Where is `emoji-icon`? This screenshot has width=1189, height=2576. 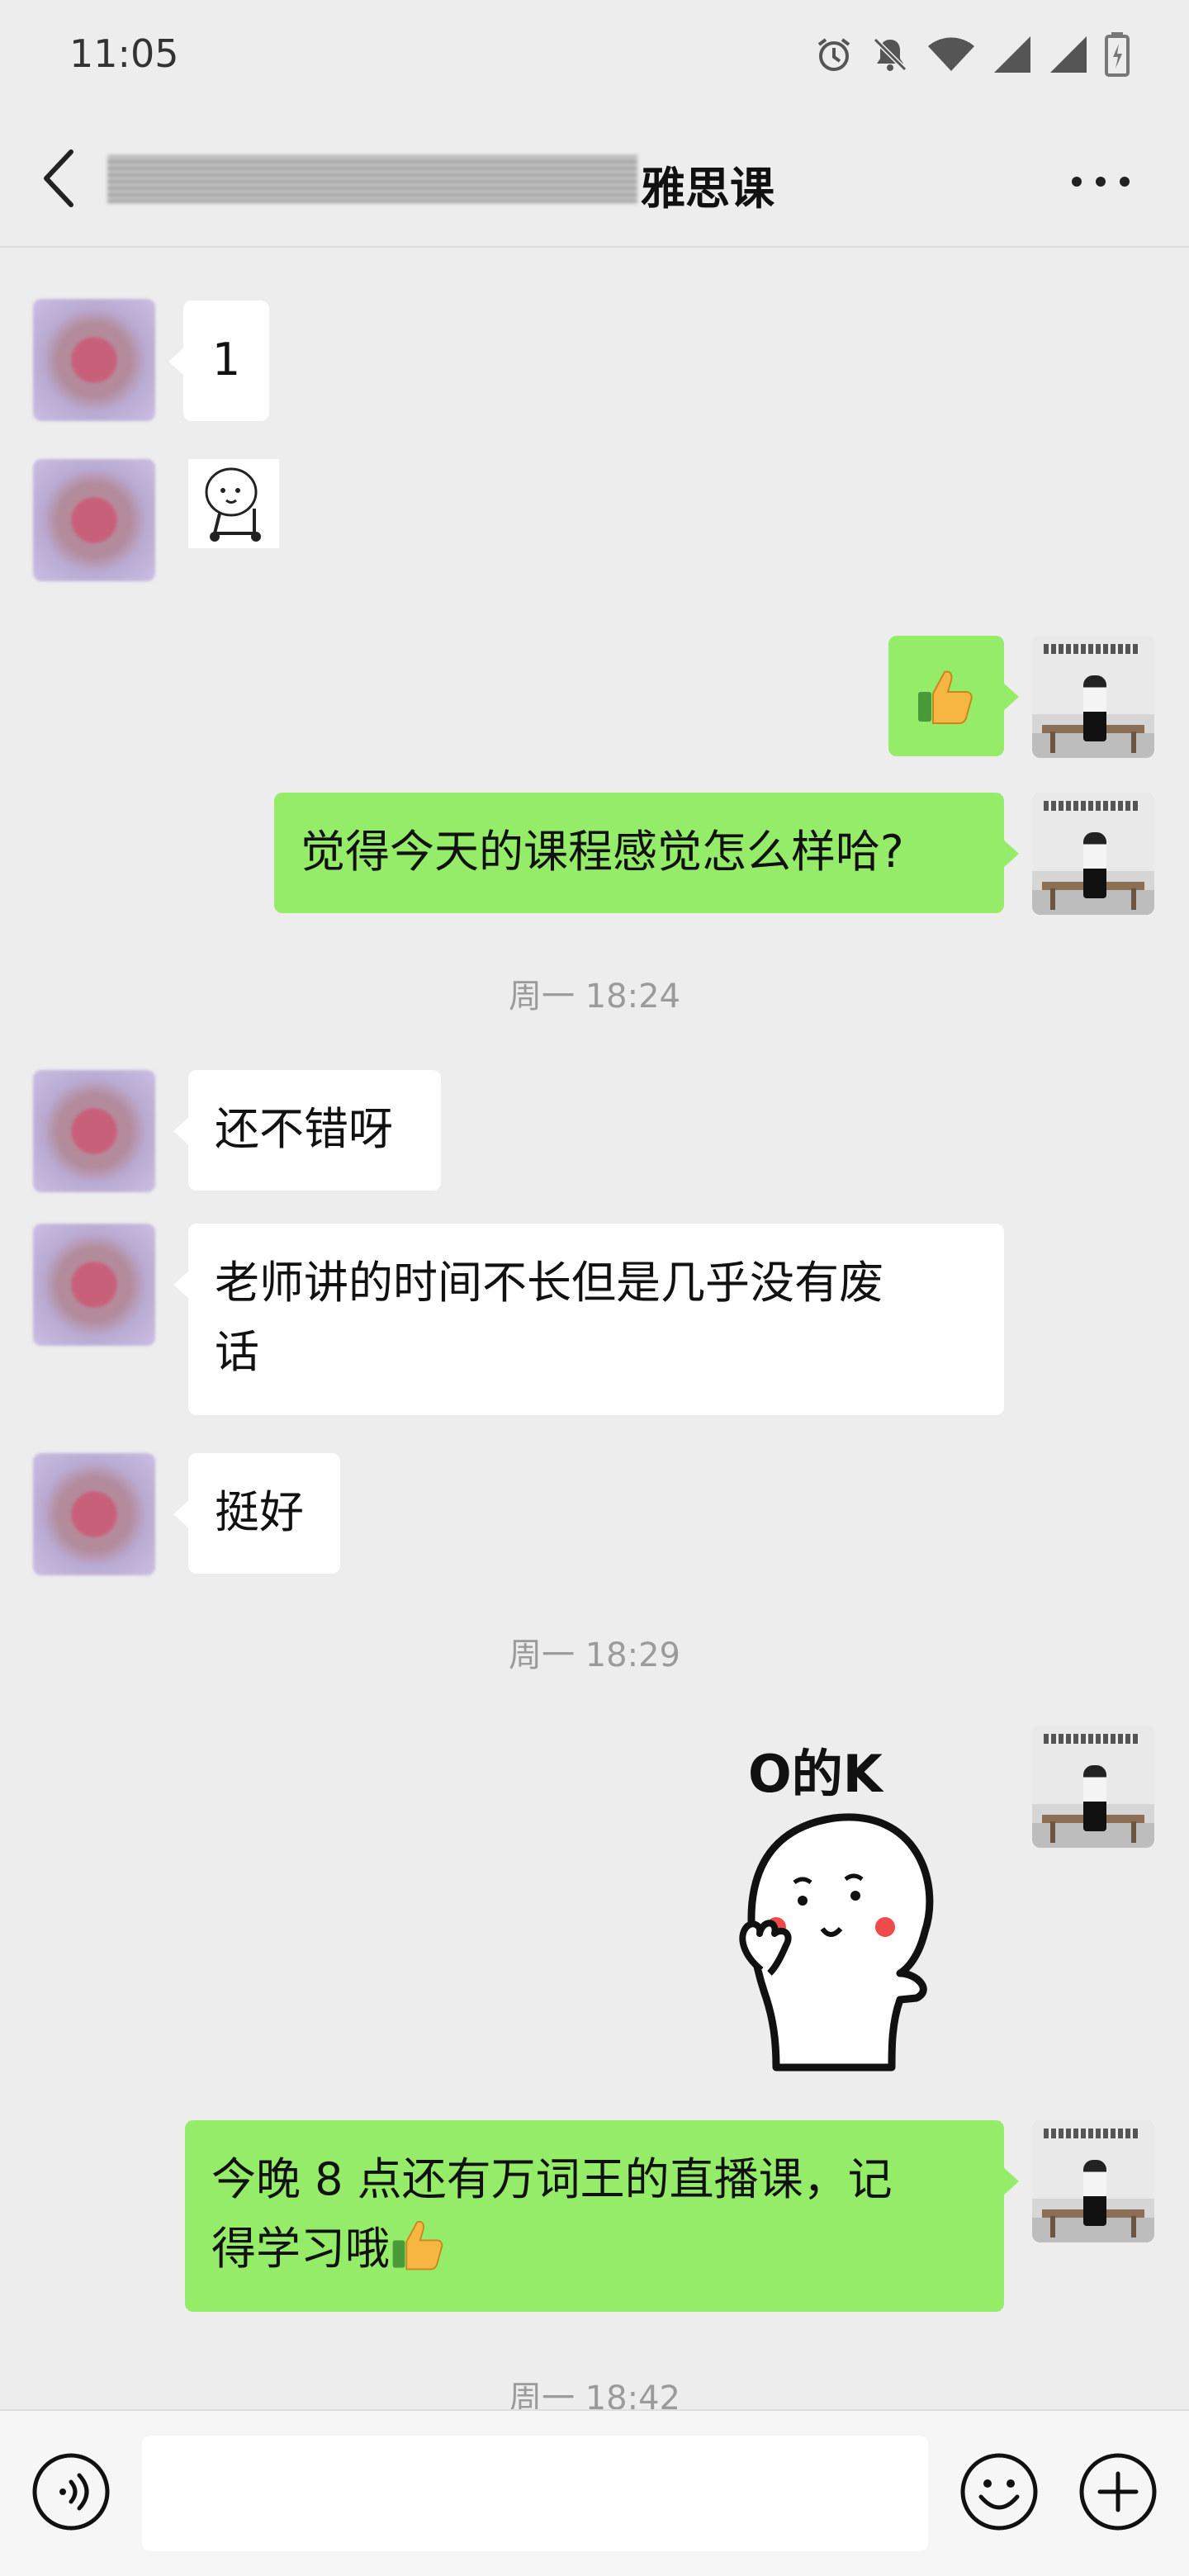
emoji-icon is located at coordinates (999, 2492).